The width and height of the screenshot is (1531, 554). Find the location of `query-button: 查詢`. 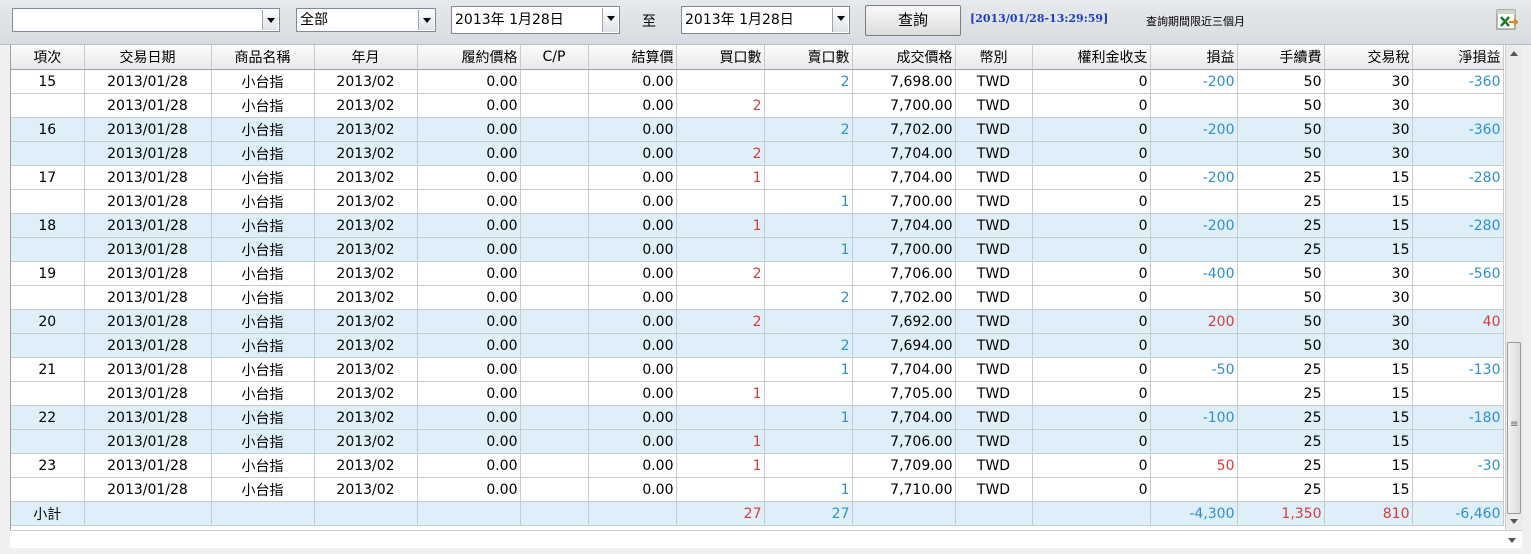

query-button: 查詢 is located at coordinates (913, 20).